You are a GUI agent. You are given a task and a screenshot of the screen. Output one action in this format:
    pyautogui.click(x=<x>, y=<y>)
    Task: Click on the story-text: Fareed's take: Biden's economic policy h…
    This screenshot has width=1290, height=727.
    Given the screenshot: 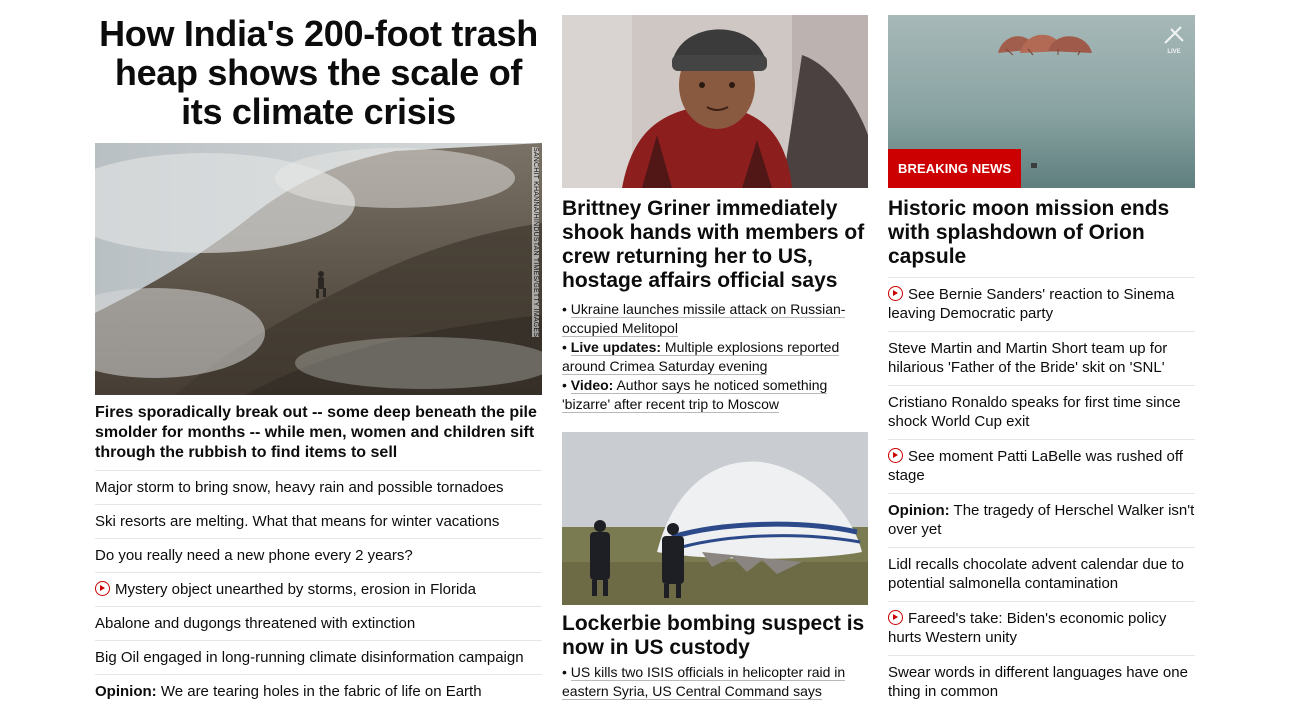 What is the action you would take?
    pyautogui.click(x=1027, y=628)
    